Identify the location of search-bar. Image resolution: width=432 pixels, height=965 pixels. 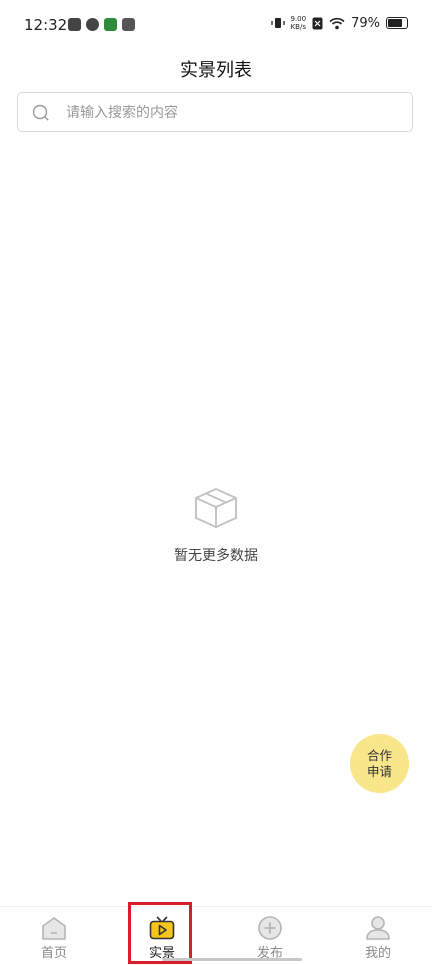
(215, 112).